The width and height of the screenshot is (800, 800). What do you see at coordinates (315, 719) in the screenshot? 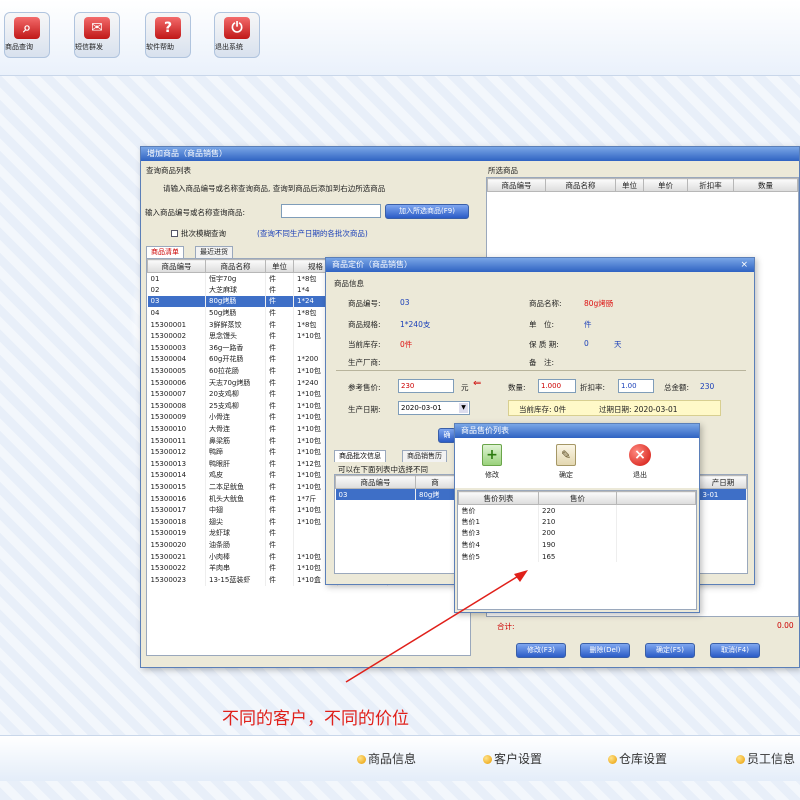
I see `annotation-text: 不同的客户，不同的价位` at bounding box center [315, 719].